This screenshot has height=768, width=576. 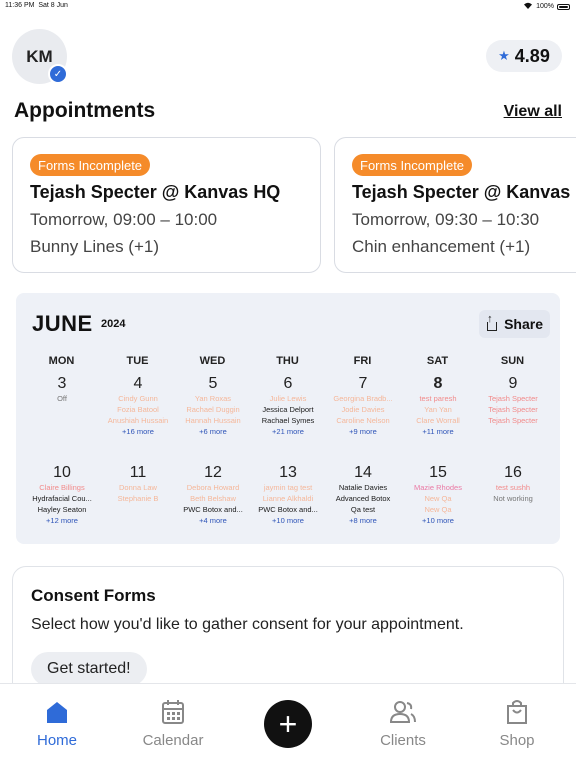 What do you see at coordinates (287, 361) in the screenshot?
I see `weekday-label: THU` at bounding box center [287, 361].